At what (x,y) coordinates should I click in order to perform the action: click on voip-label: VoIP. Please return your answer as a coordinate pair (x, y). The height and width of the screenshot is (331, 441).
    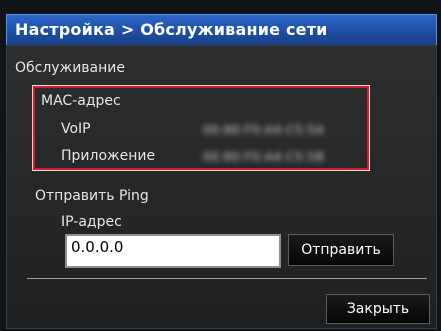
    Looking at the image, I should click on (76, 129).